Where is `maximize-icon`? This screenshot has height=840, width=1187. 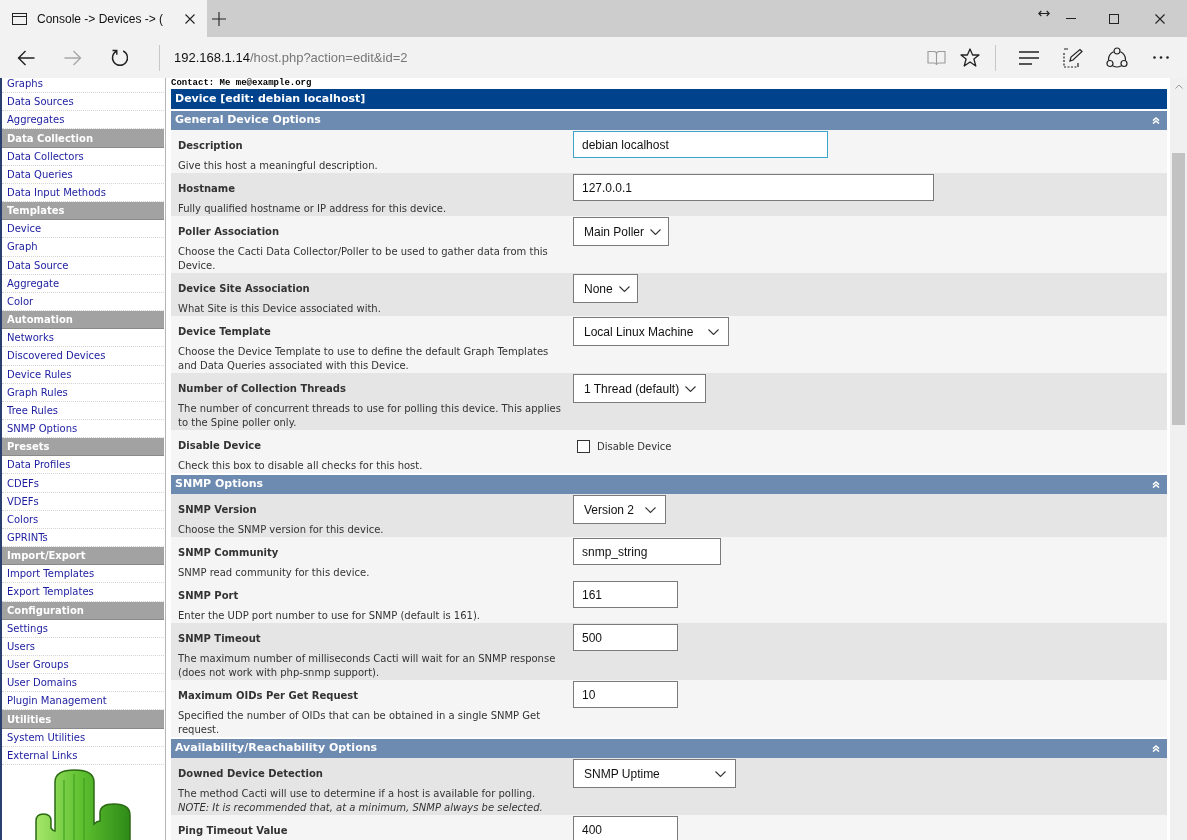
maximize-icon is located at coordinates (1114, 18).